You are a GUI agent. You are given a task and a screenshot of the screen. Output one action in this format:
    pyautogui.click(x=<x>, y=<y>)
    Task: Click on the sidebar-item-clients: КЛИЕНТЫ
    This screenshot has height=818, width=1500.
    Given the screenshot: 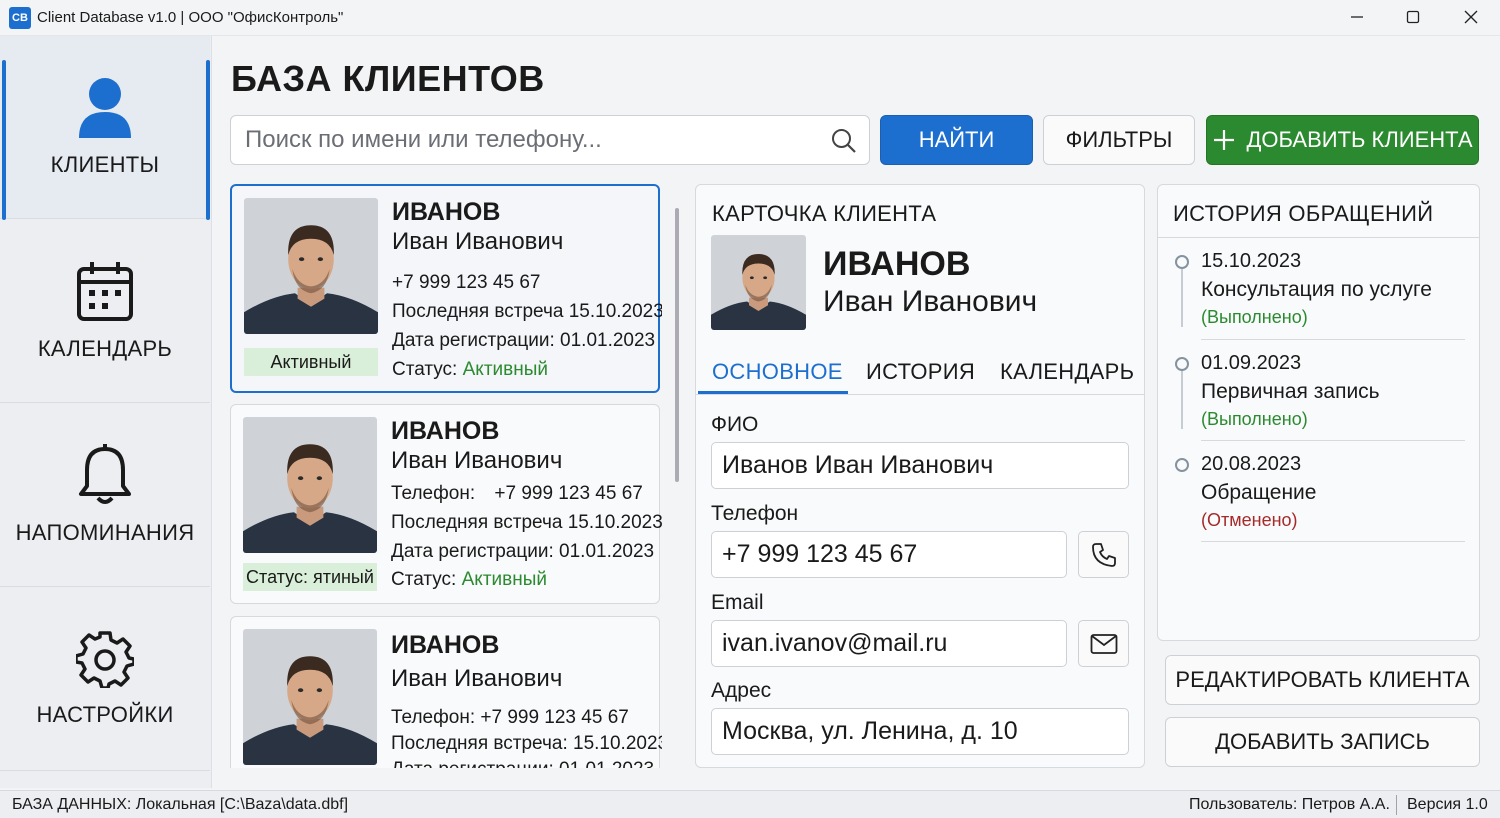 What is the action you would take?
    pyautogui.click(x=105, y=128)
    